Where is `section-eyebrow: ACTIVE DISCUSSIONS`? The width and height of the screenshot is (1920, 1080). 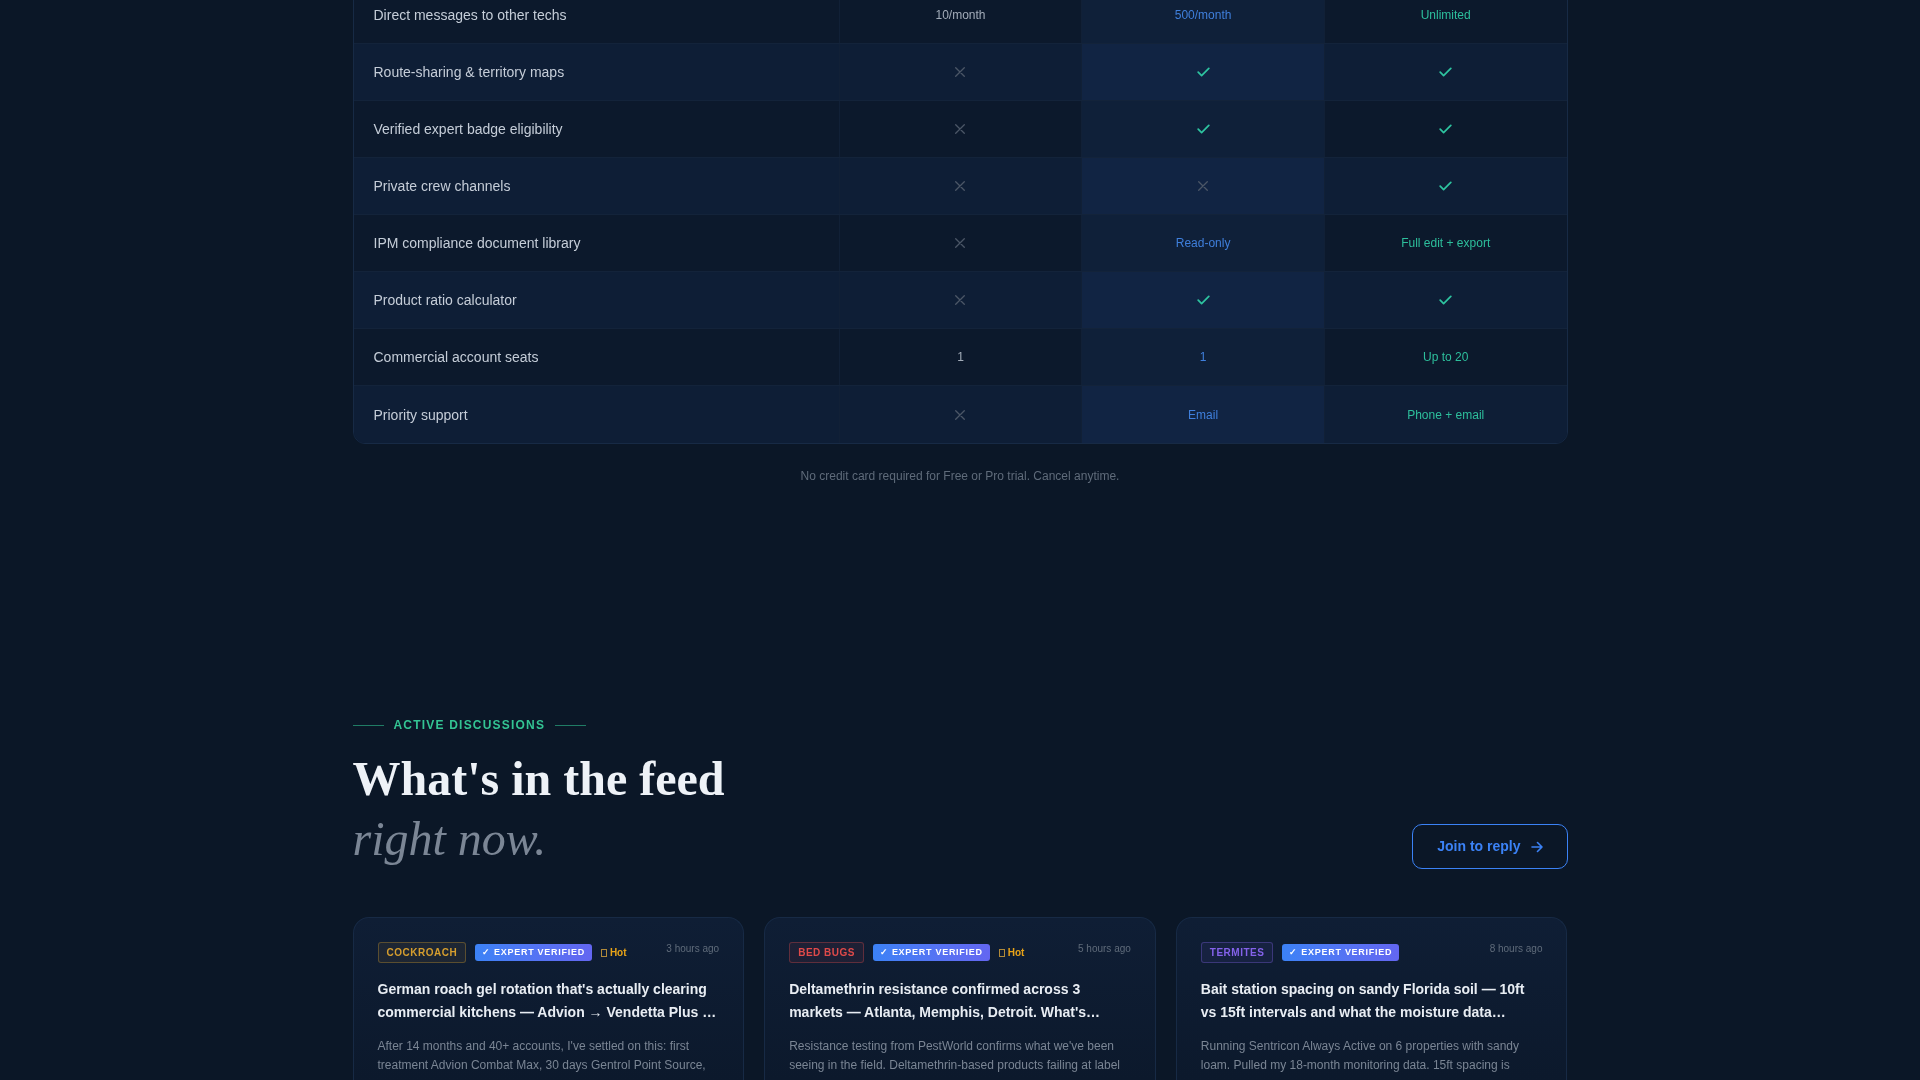
section-eyebrow: ACTIVE DISCUSSIONS is located at coordinates (469, 725).